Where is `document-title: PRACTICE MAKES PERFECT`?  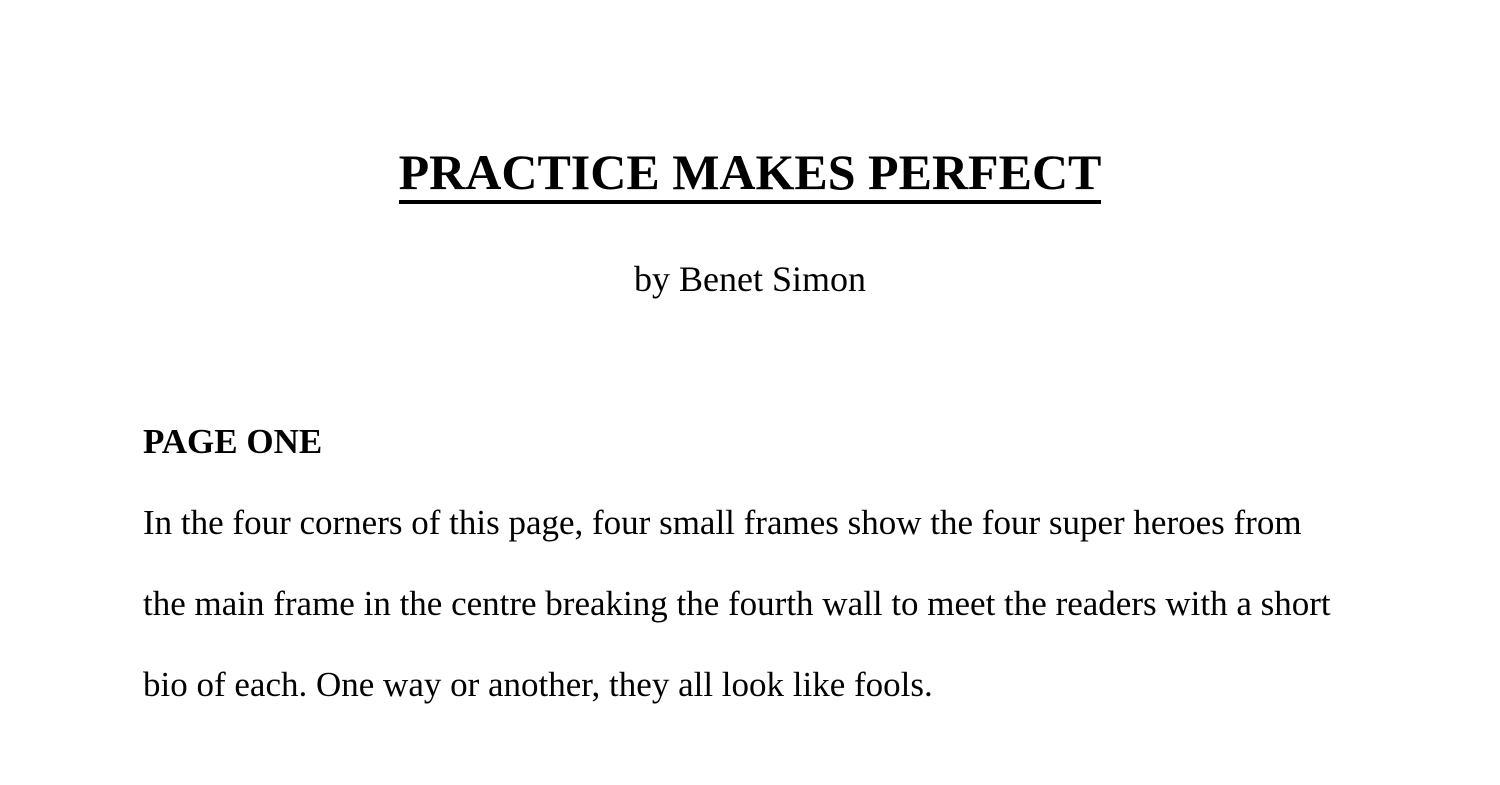
document-title: PRACTICE MAKES PERFECT is located at coordinates (750, 174).